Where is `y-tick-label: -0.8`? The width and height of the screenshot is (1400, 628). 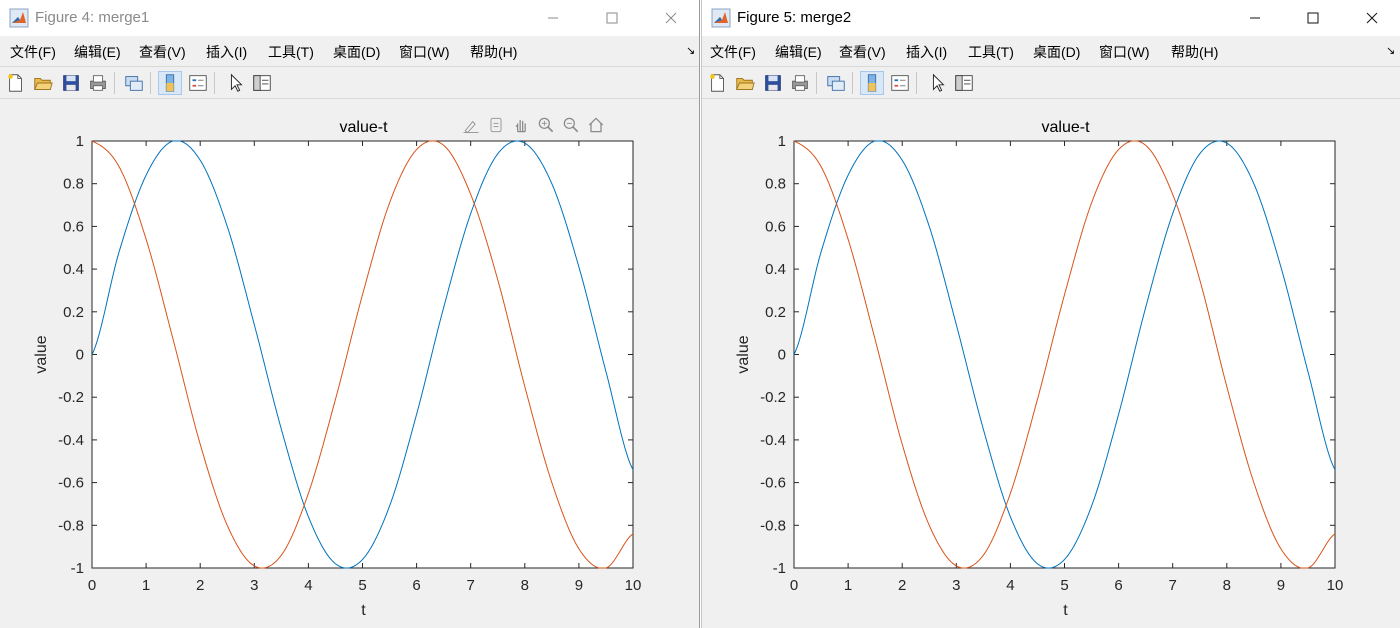 y-tick-label: -0.8 is located at coordinates (773, 525).